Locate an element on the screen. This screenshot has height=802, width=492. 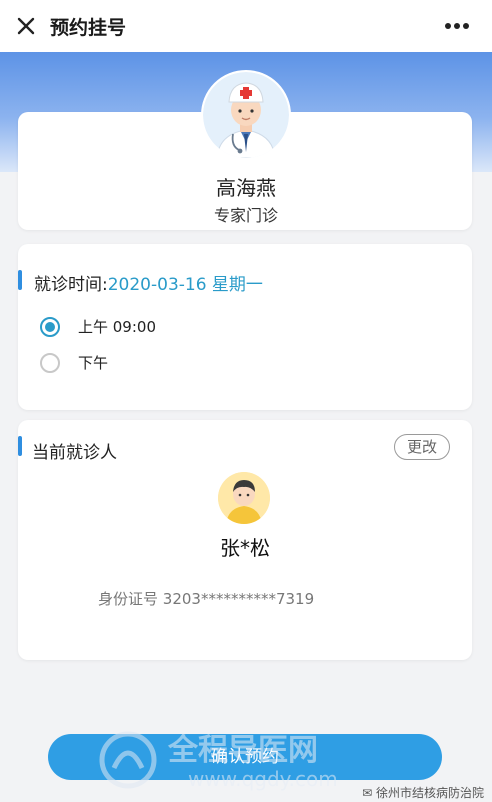
doctor-avatar-icon is located at coordinates (246, 115).